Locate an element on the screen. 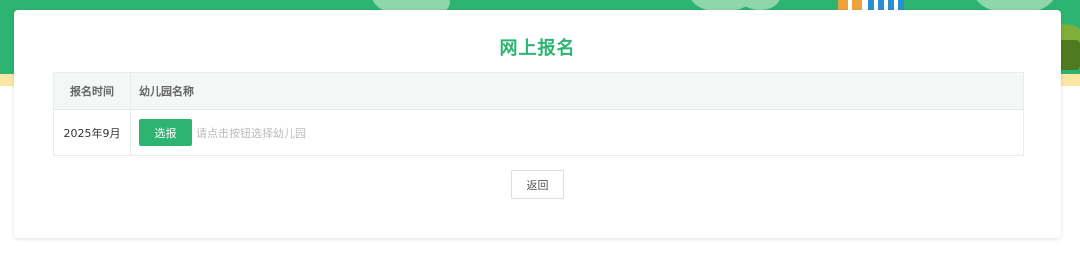 The image size is (1080, 256). table-header-row: 报名时间 幼儿园名称 is located at coordinates (538, 91).